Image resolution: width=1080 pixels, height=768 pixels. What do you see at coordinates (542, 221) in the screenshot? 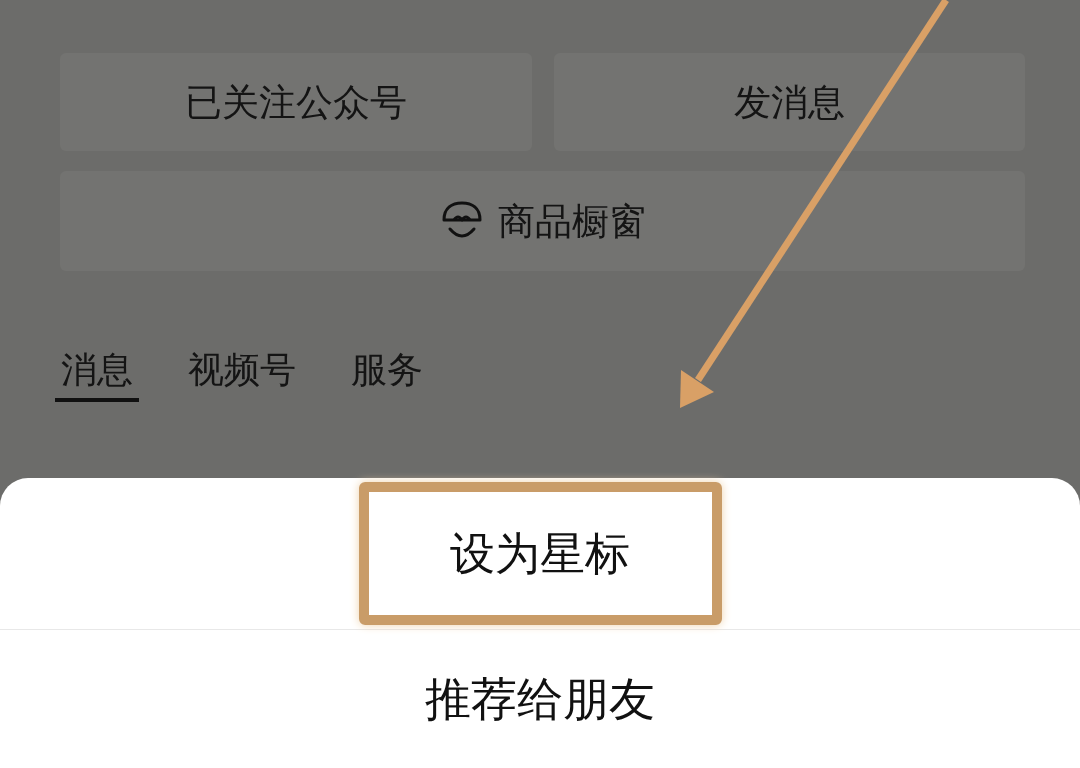
I see `shop-window-button: 商品橱窗` at bounding box center [542, 221].